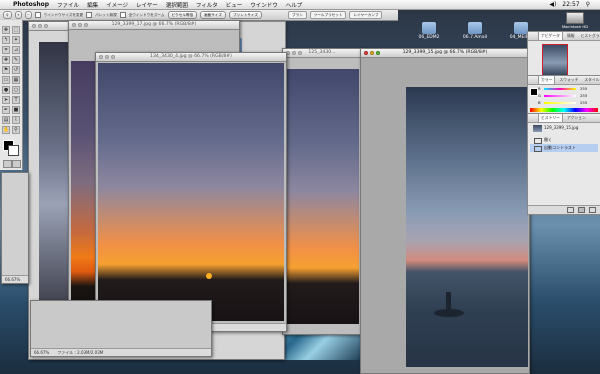 Image resolution: width=600 pixels, height=374 pixels. I want to click on menu-help: ヘルプ, so click(294, 5).